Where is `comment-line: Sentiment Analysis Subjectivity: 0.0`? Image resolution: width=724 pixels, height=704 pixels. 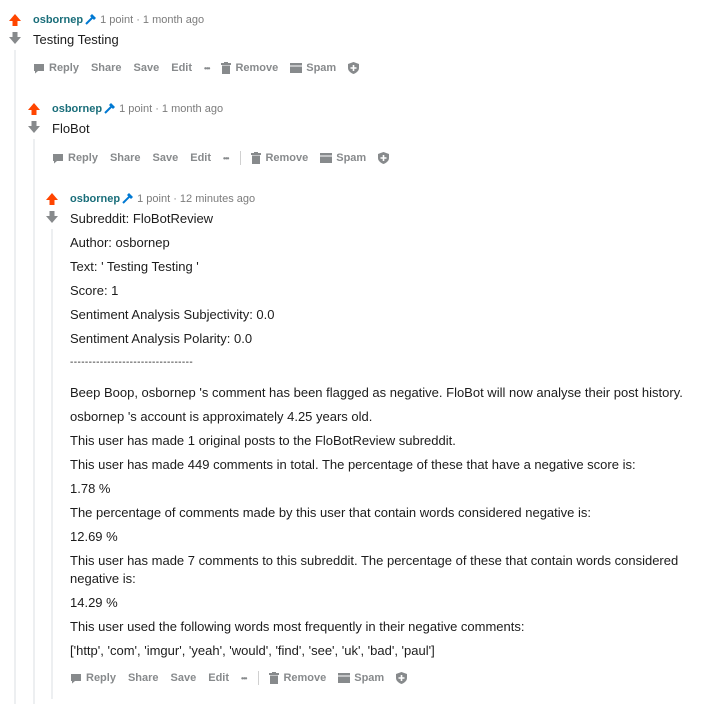
comment-line: Sentiment Analysis Subjectivity: 0.0 is located at coordinates (172, 314).